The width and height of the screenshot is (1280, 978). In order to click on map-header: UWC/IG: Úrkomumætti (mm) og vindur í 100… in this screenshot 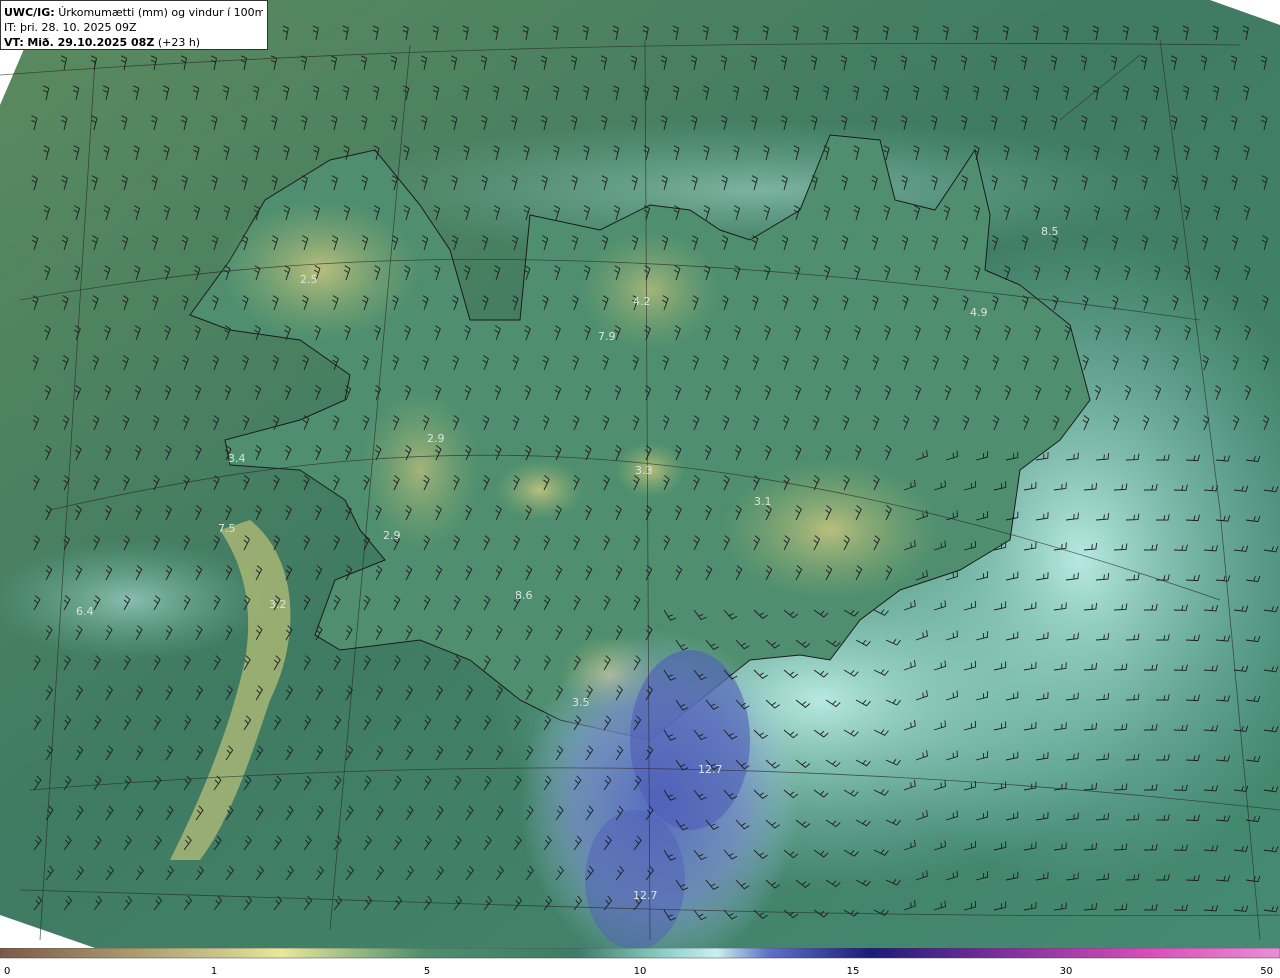, I will do `click(134, 25)`.